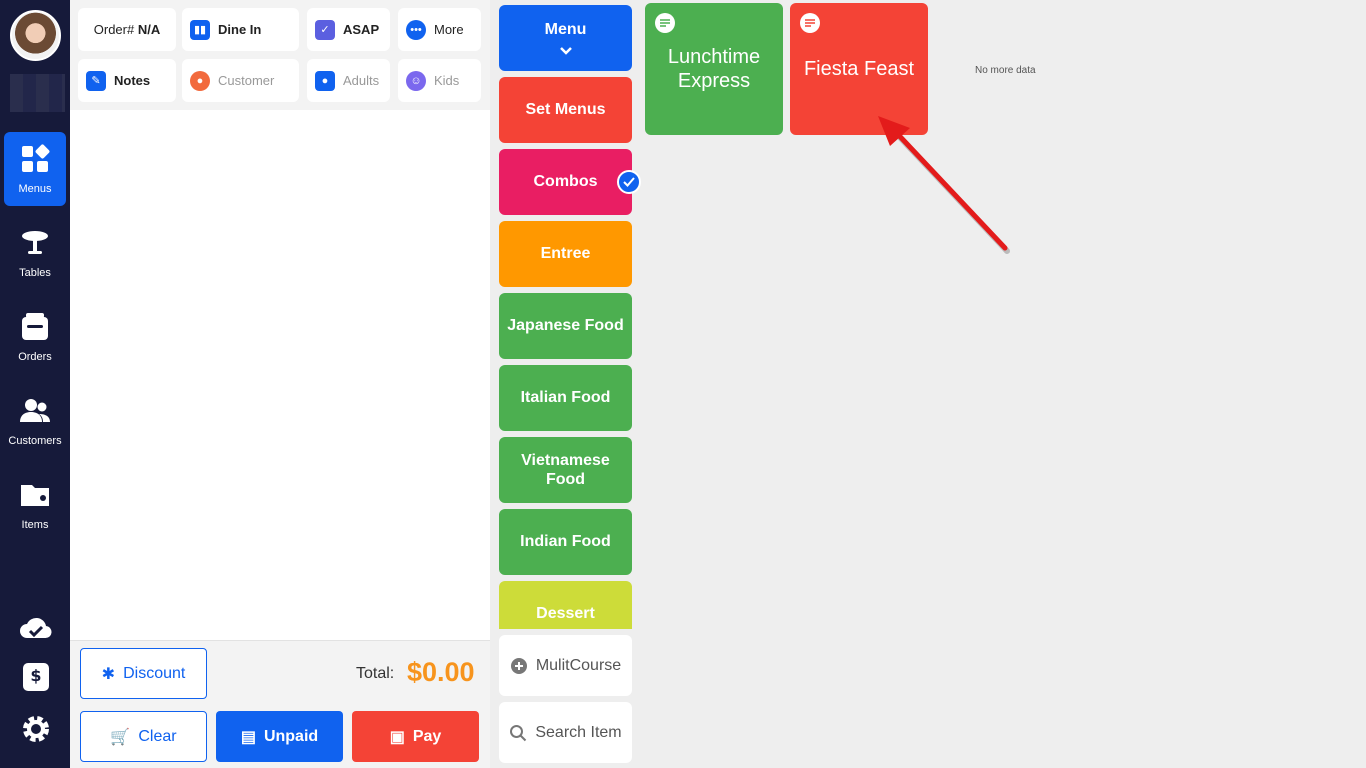 The image size is (1366, 768). I want to click on category-label: Menu, so click(565, 30).